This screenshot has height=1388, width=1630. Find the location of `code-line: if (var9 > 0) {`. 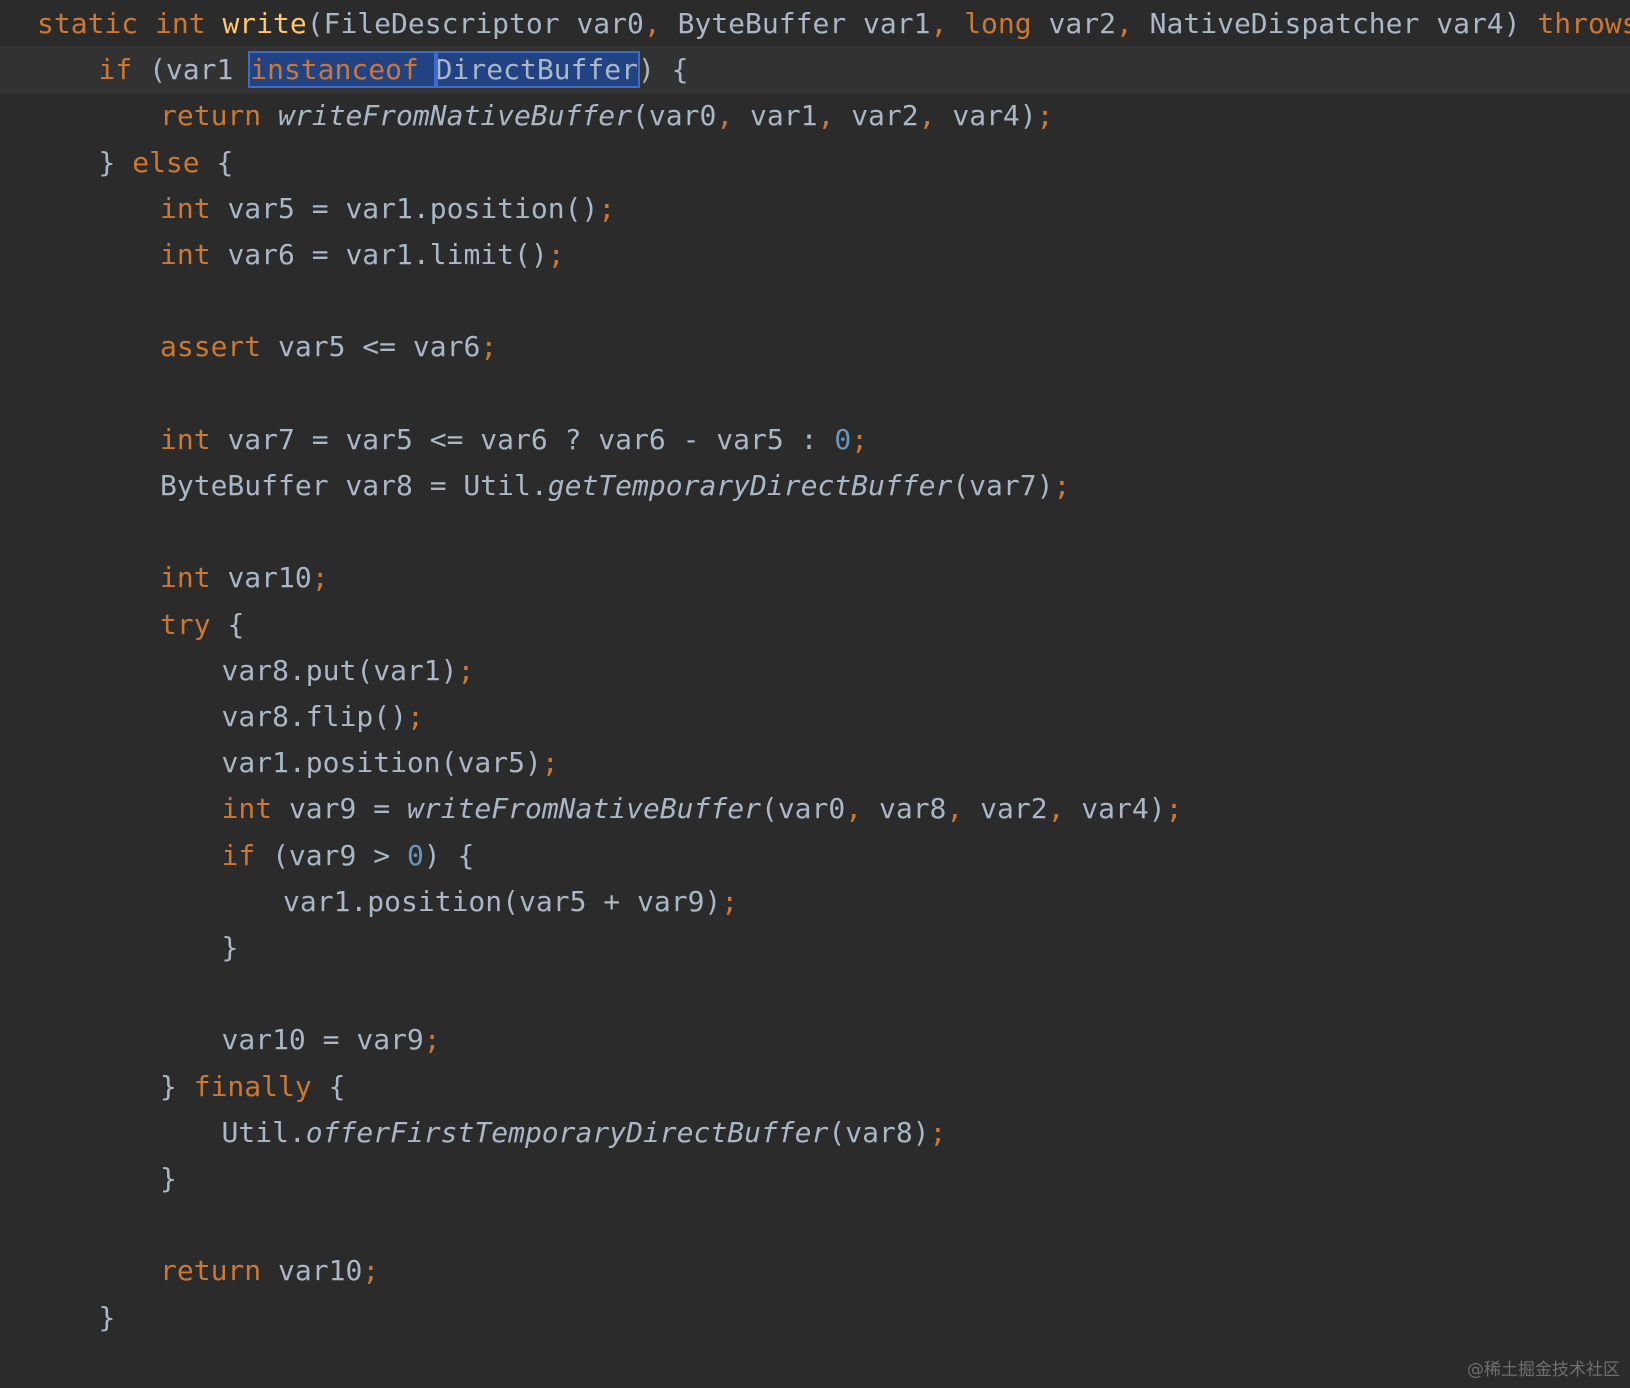

code-line: if (var9 > 0) { is located at coordinates (815, 856).